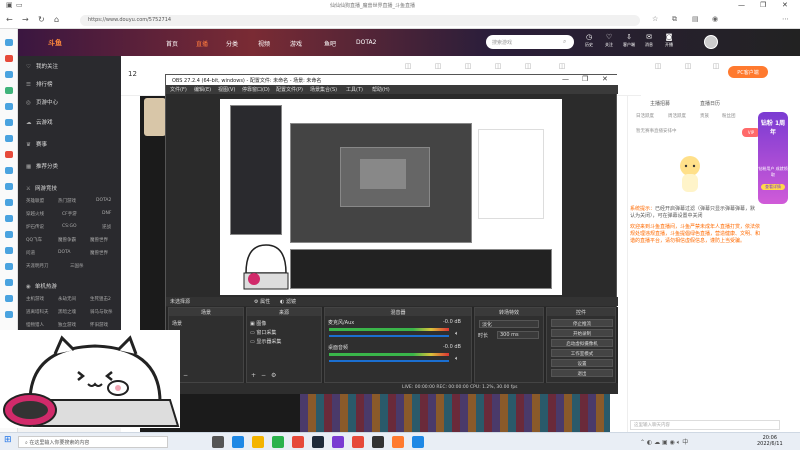  Describe the element at coordinates (645, 116) in the screenshot. I see `tab-daily: 日活跃度` at that location.